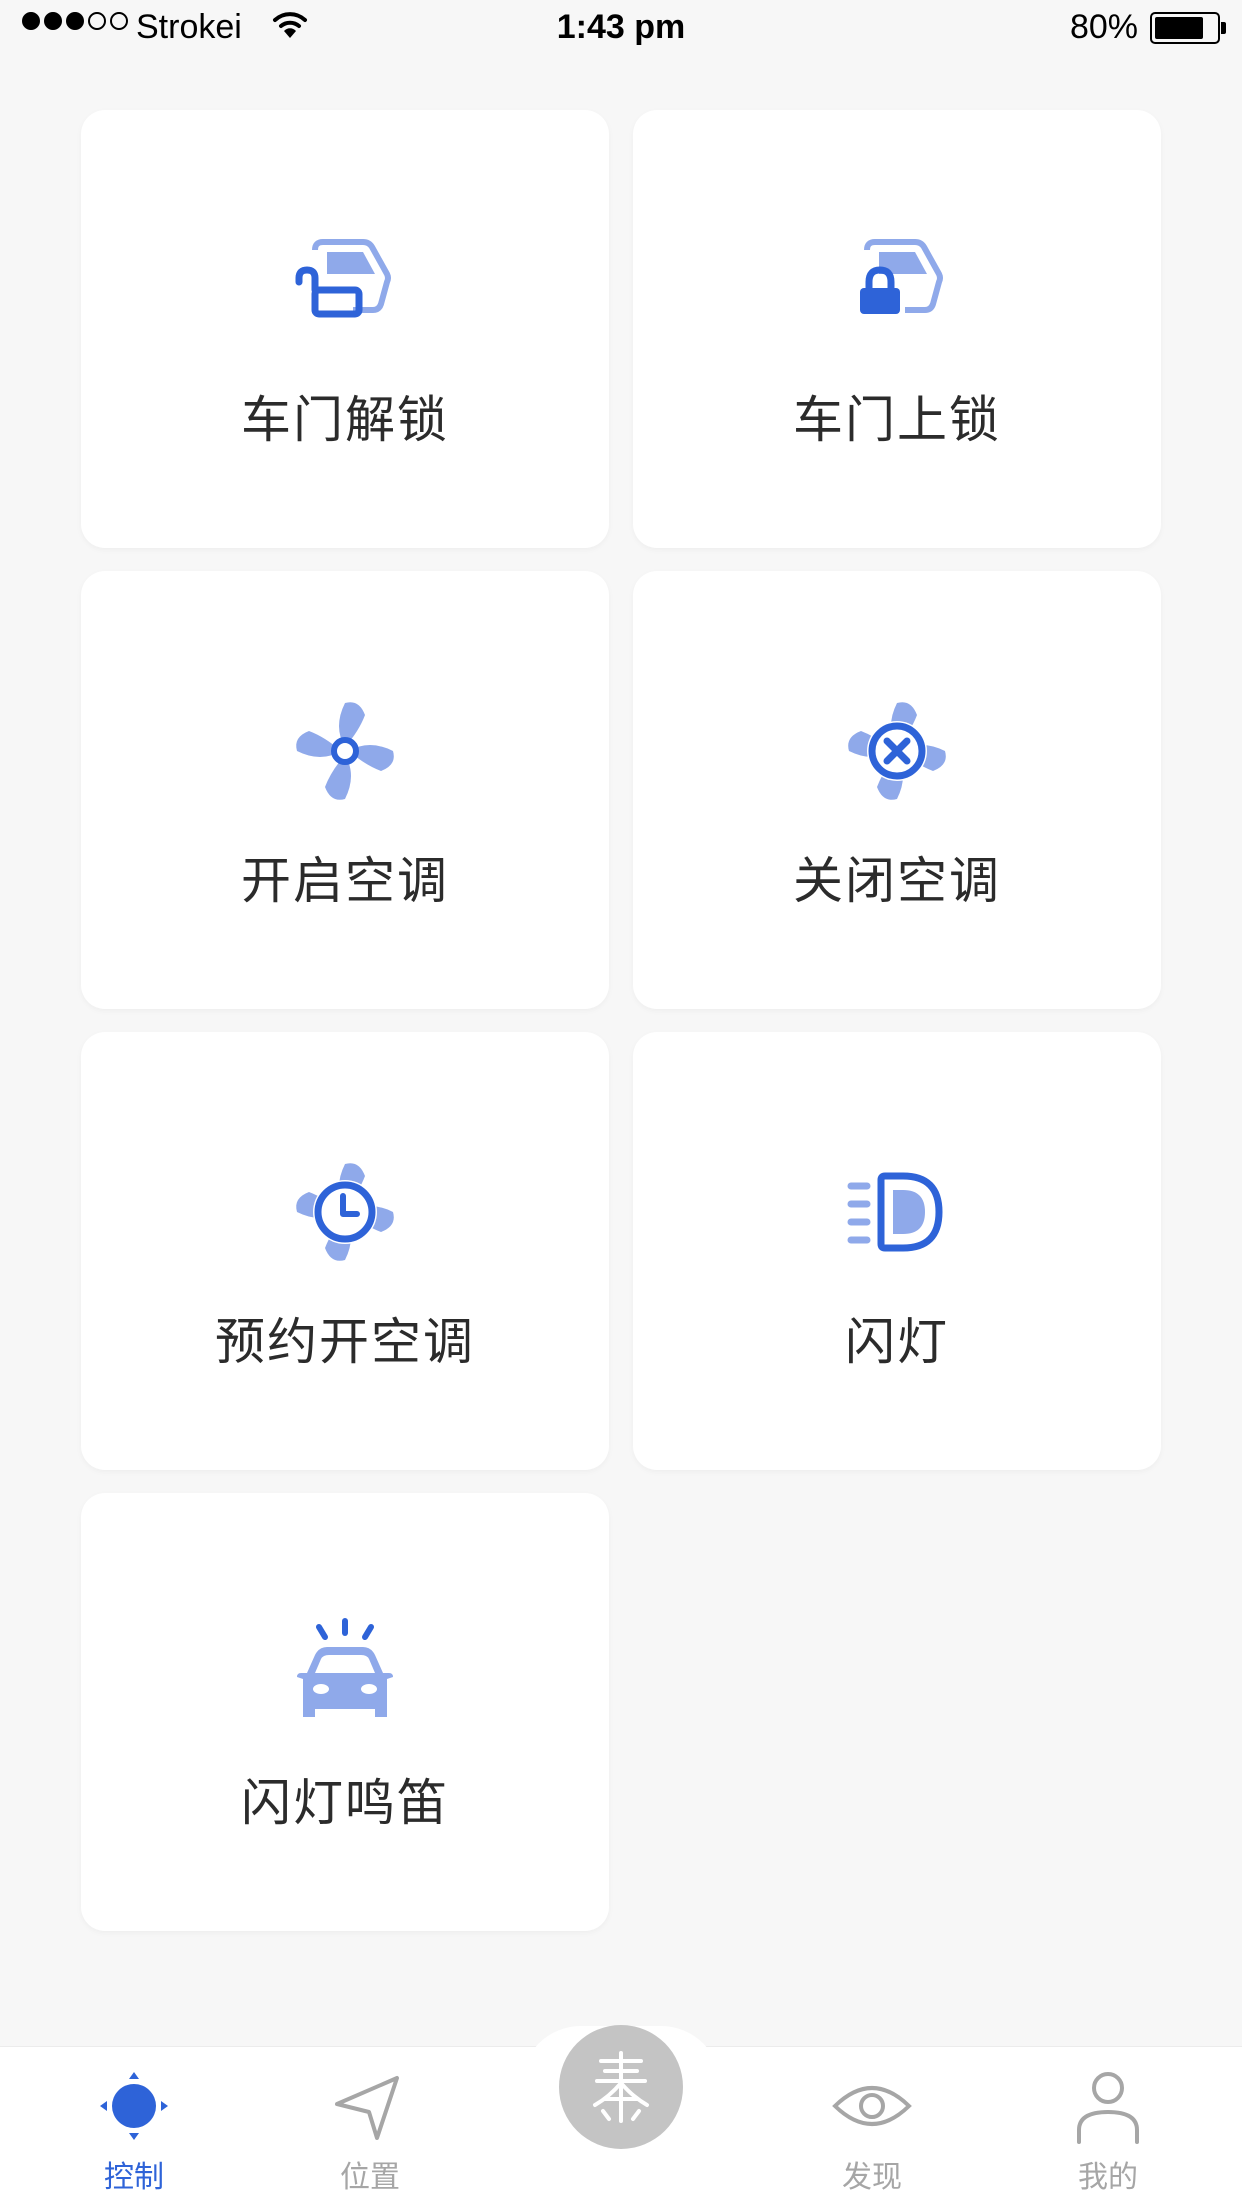 The width and height of the screenshot is (1242, 2204). I want to click on tab-discover: 发现, so click(872, 2135).